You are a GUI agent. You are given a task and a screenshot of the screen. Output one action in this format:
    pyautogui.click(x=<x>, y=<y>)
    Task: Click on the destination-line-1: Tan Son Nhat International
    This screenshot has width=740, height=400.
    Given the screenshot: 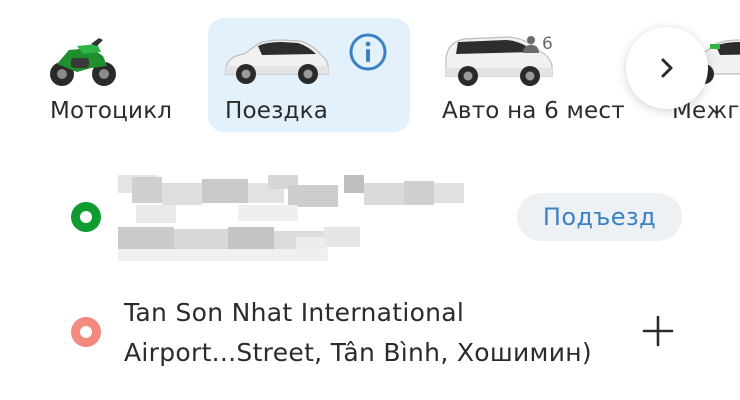 What is the action you would take?
    pyautogui.click(x=294, y=312)
    